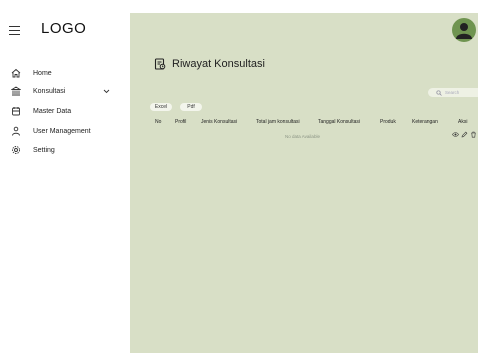 The image size is (478, 353). What do you see at coordinates (388, 122) in the screenshot?
I see `column-header-produk: Produk` at bounding box center [388, 122].